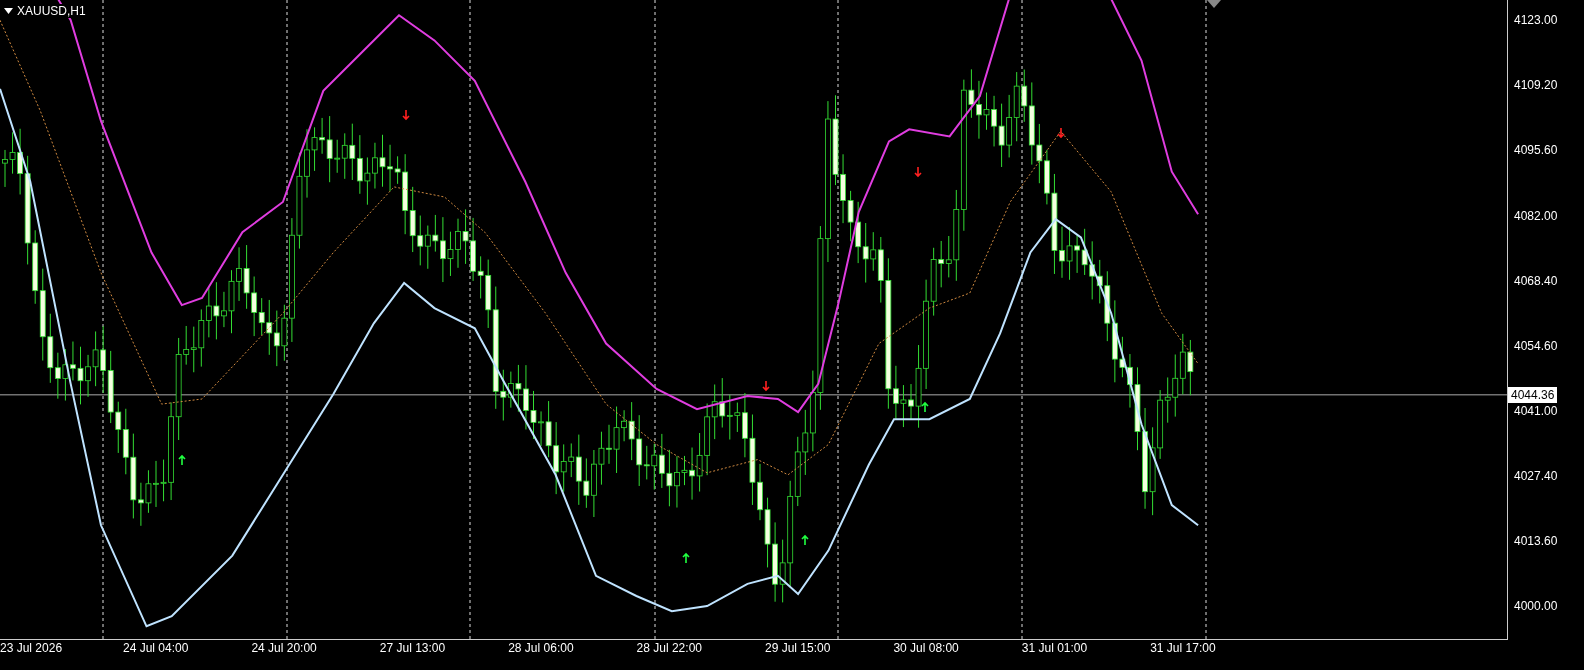 This screenshot has height=670, width=1584. I want to click on price-label: 4027.40, so click(1536, 475).